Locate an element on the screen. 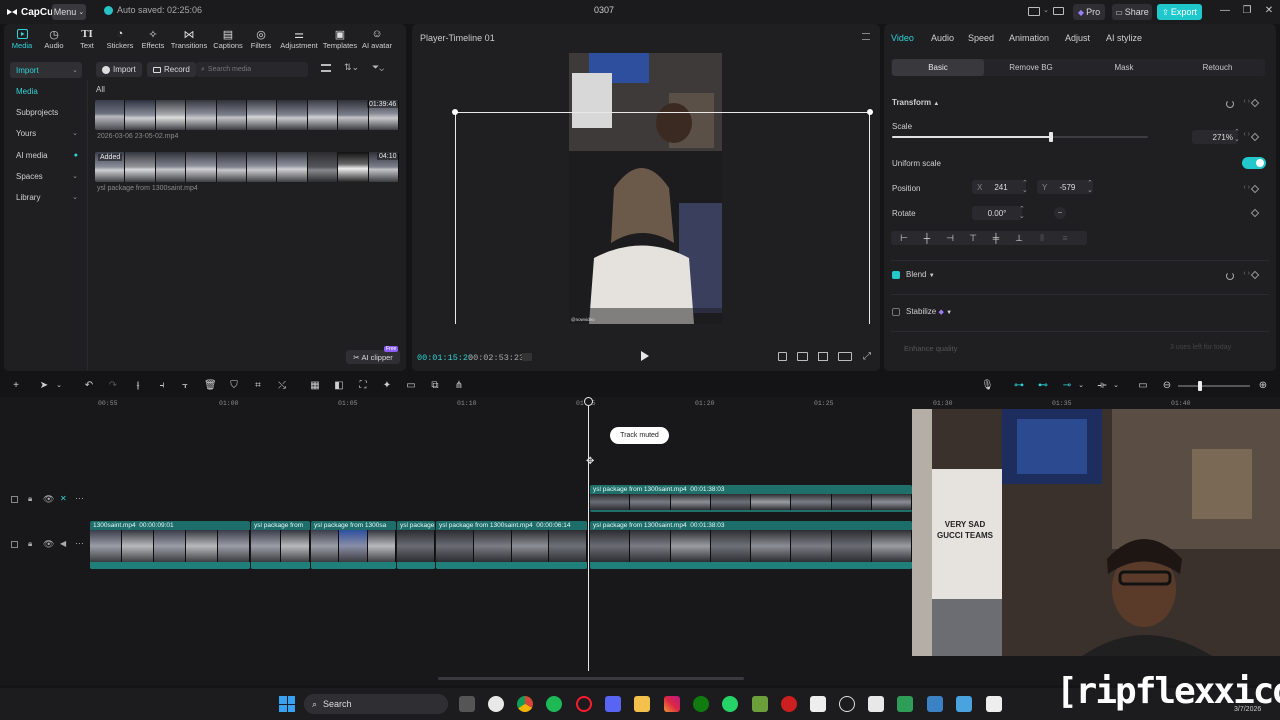  audio-muted-icon: ✕ is located at coordinates (63, 498).